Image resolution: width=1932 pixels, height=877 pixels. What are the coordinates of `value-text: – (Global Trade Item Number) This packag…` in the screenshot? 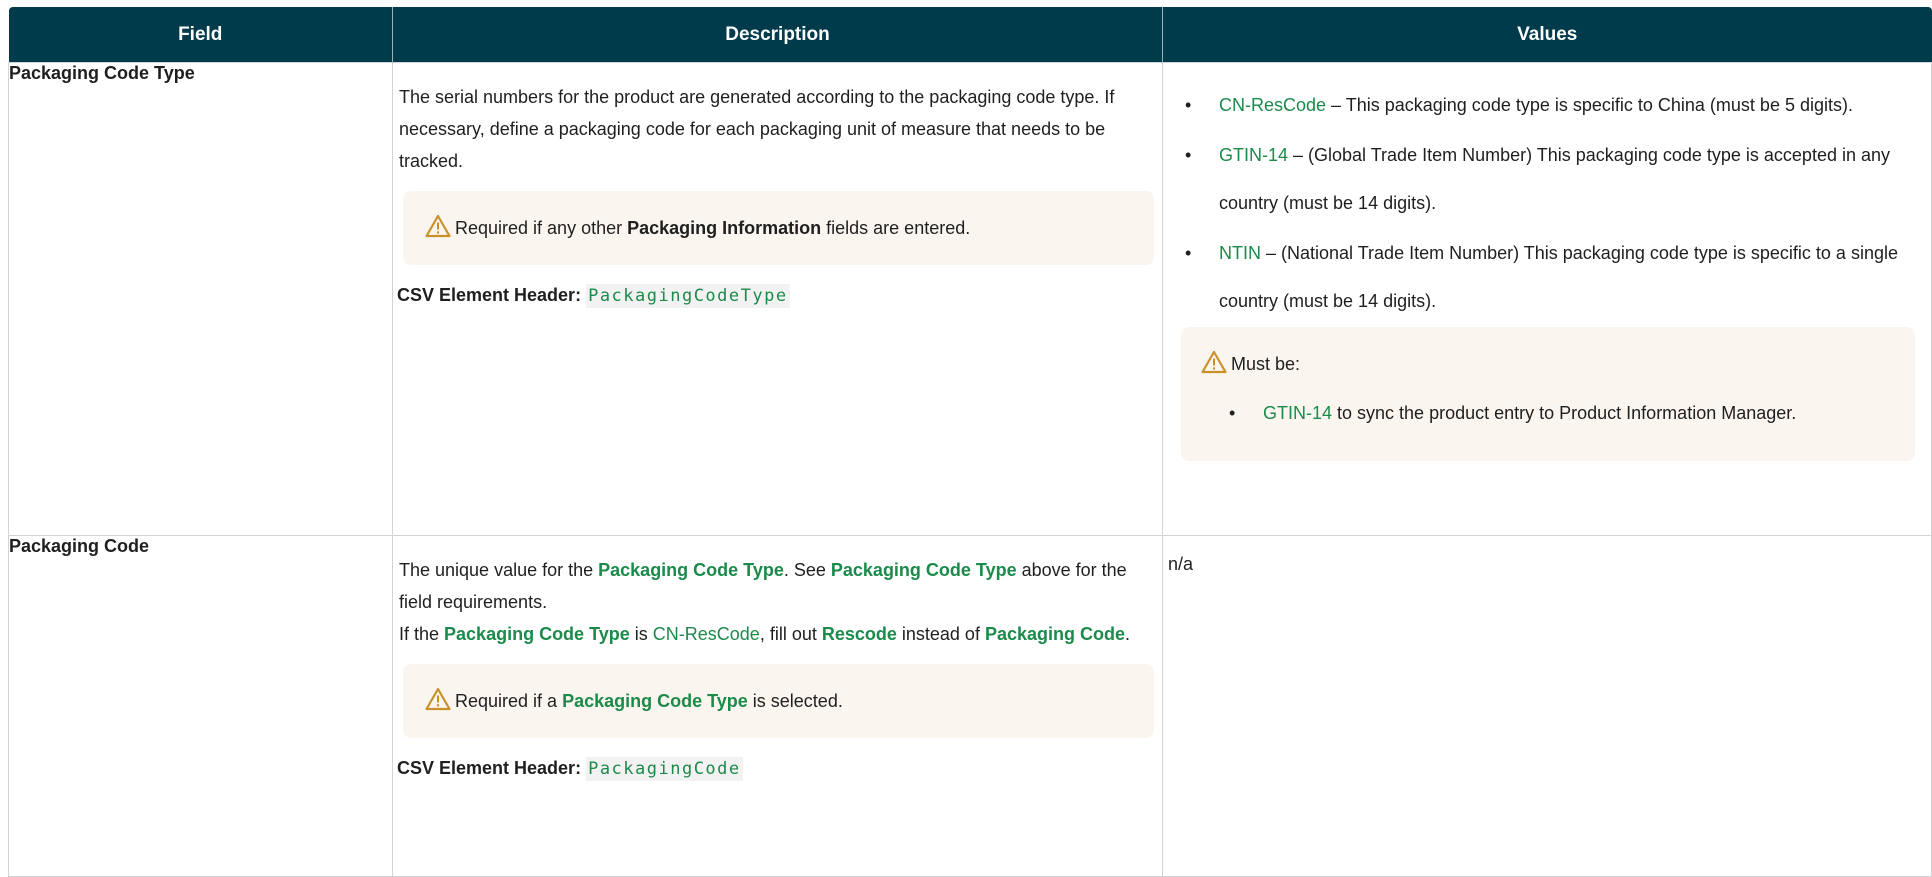 It's located at (1554, 179).